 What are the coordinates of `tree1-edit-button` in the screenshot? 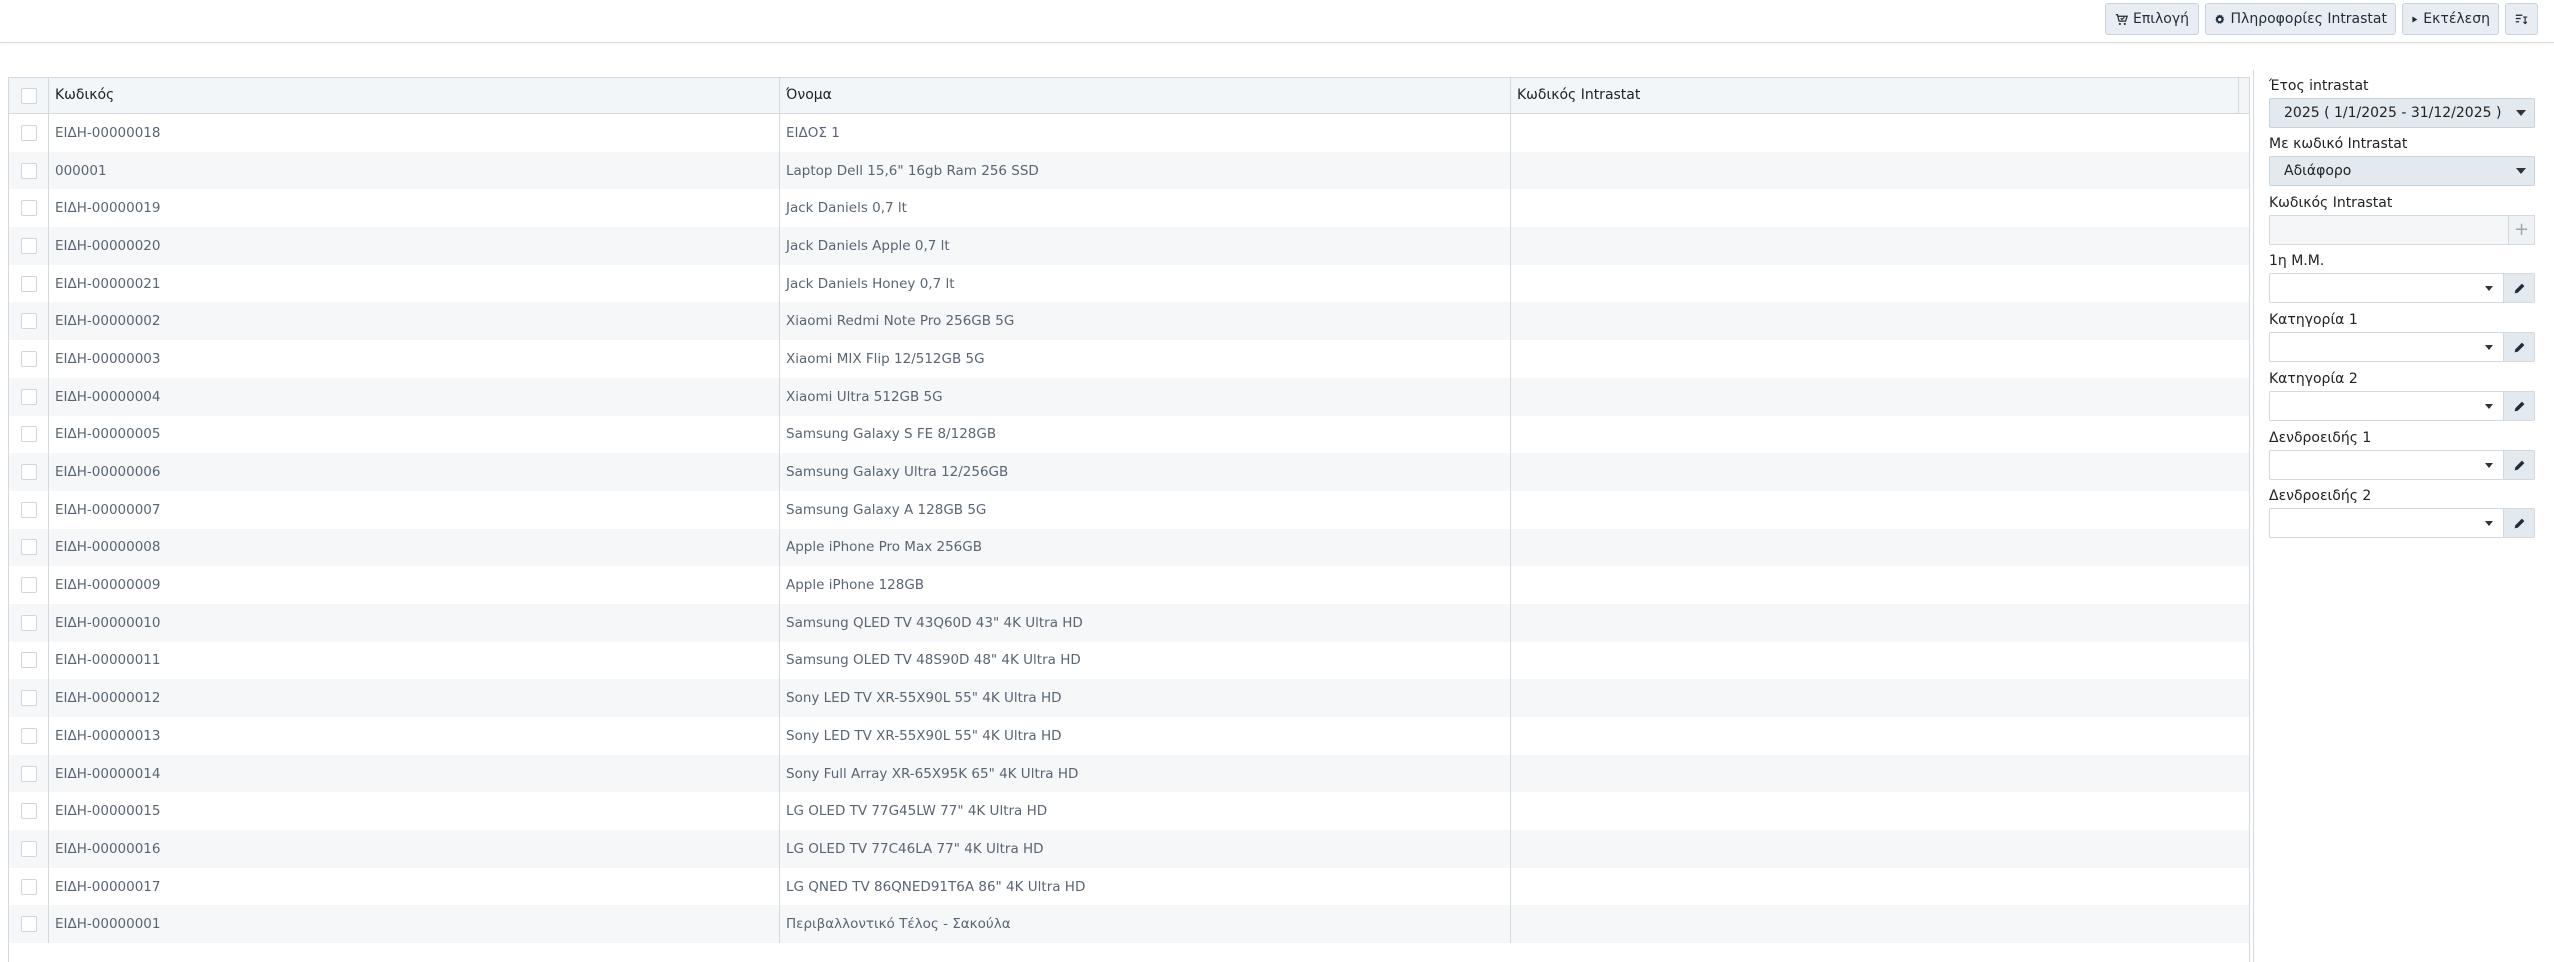 It's located at (2518, 465).